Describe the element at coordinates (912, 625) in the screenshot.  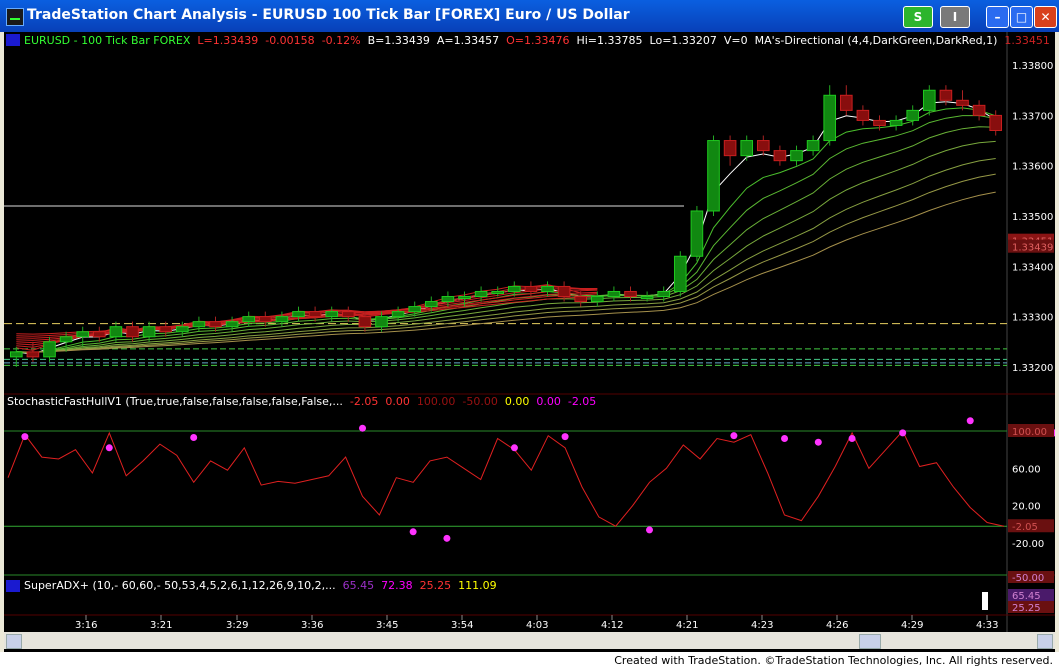
I see `time-axis-label: 4:29` at that location.